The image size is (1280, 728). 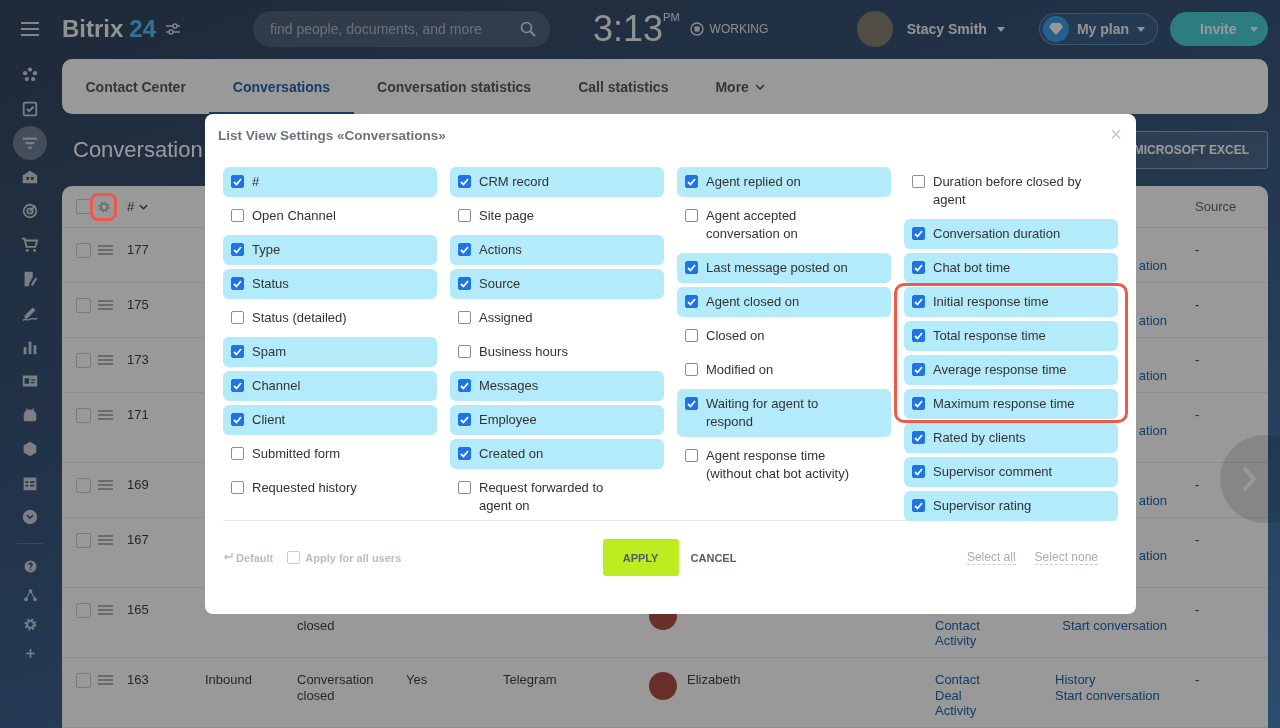 I want to click on column-option: Modified on, so click(x=784, y=370).